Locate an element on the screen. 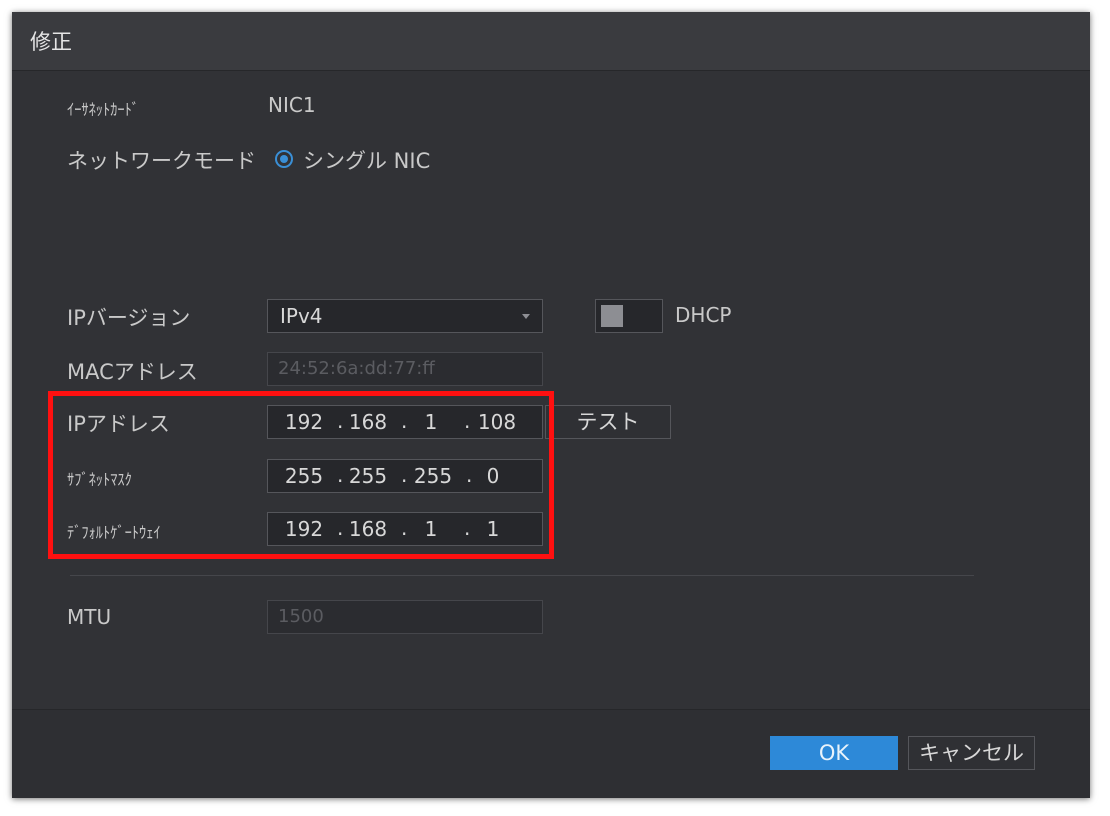  single-nic-radio is located at coordinates (284, 159).